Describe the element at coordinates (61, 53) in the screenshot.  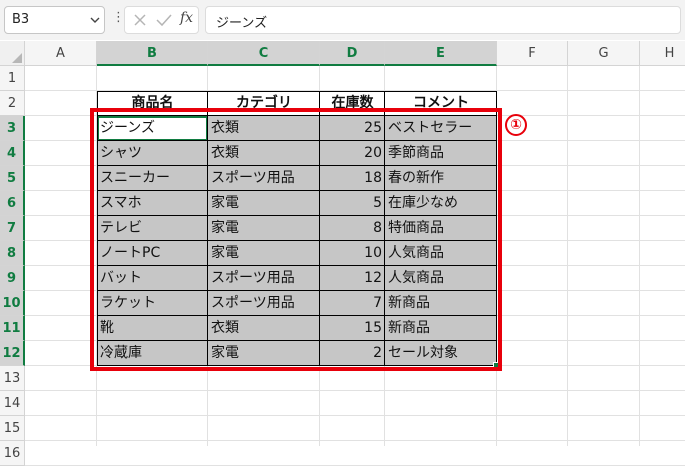
I see `column-header-a: A` at that location.